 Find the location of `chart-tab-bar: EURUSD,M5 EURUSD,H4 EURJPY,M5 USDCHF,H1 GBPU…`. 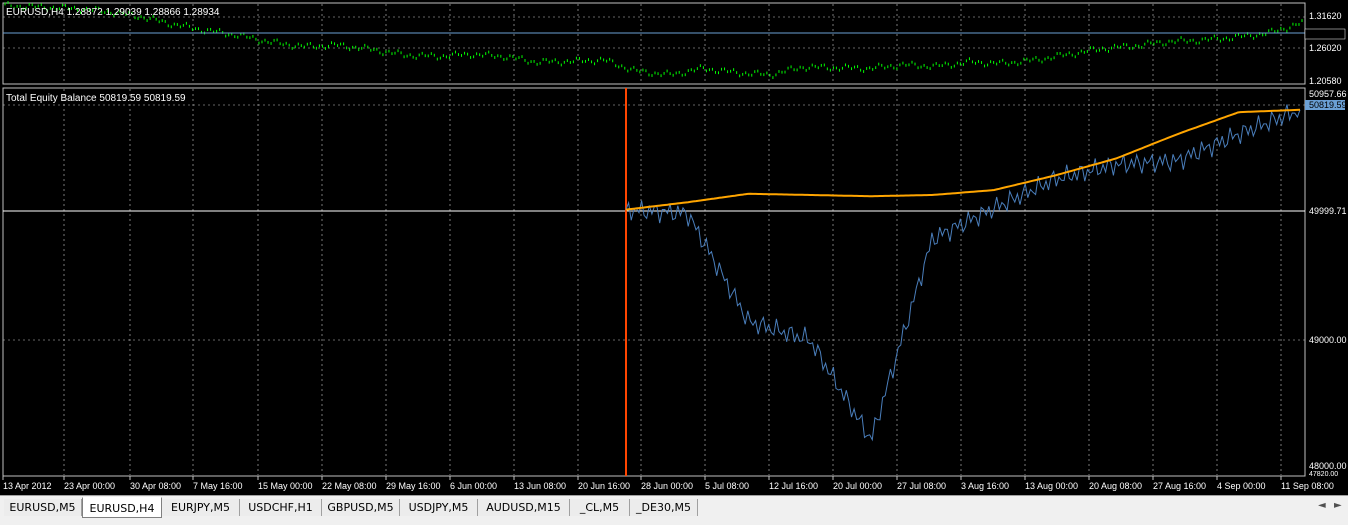

chart-tab-bar: EURUSD,M5 EURUSD,H4 EURJPY,M5 USDCHF,H1 GBPU… is located at coordinates (674, 510).